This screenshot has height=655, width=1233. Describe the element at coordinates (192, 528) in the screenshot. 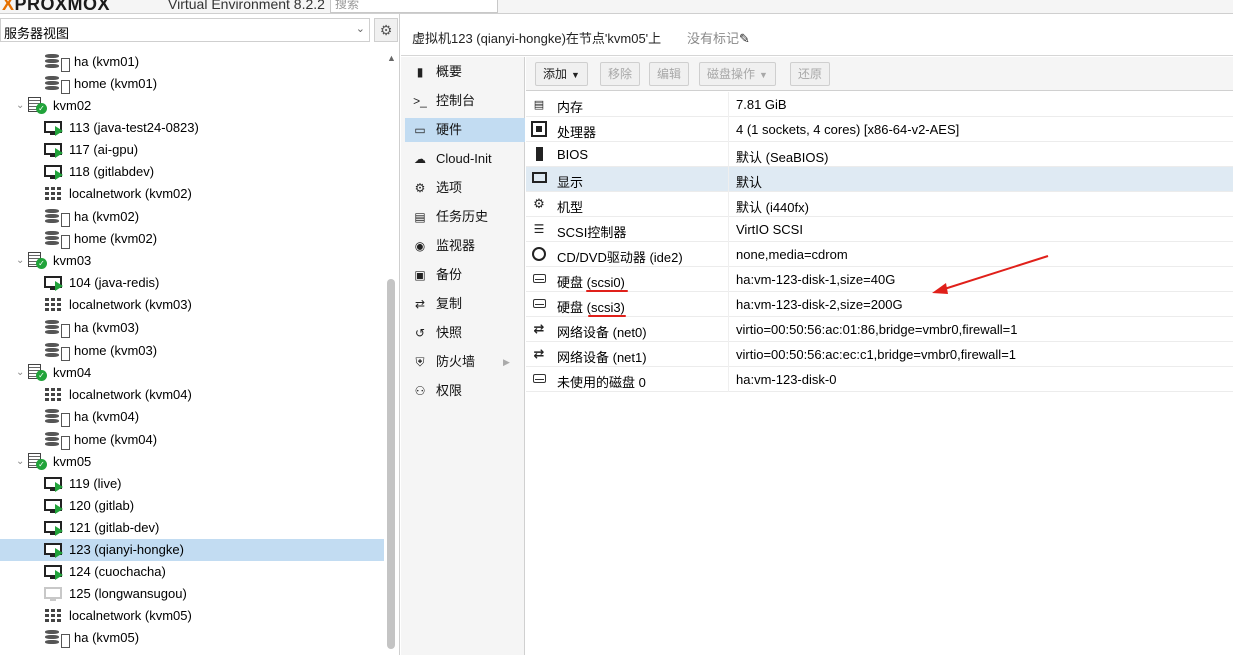

I see `tree-item: 121 (gitlab-dev)` at that location.